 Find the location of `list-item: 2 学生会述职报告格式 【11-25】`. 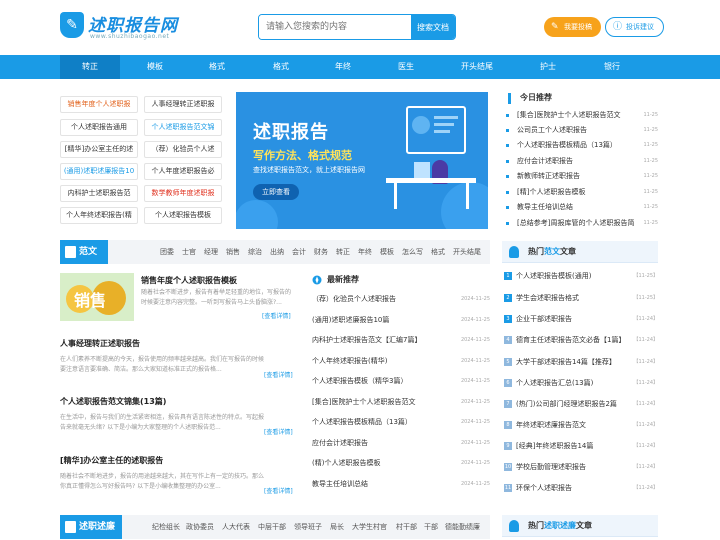

list-item: 2 学生会述职报告格式 【11-25】 is located at coordinates (581, 298).